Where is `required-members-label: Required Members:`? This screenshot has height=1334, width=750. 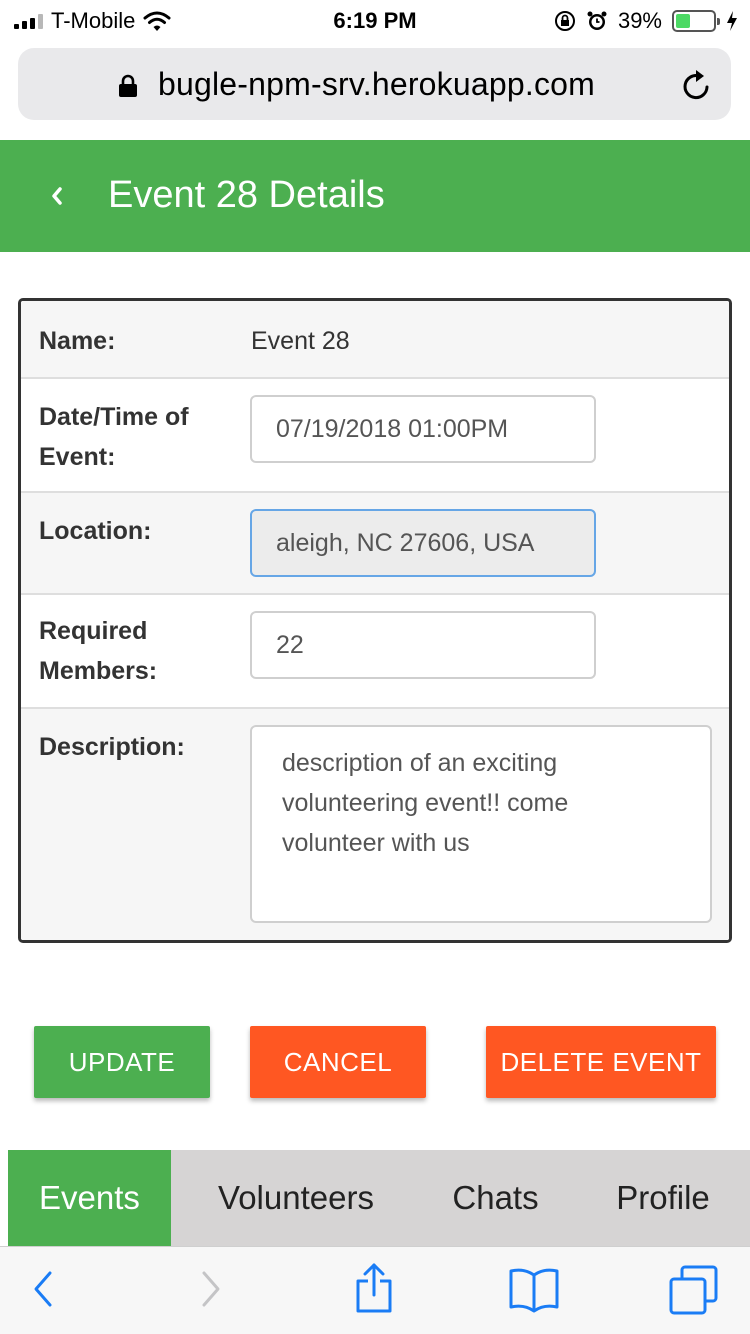
required-members-label: Required Members: is located at coordinates (98, 651).